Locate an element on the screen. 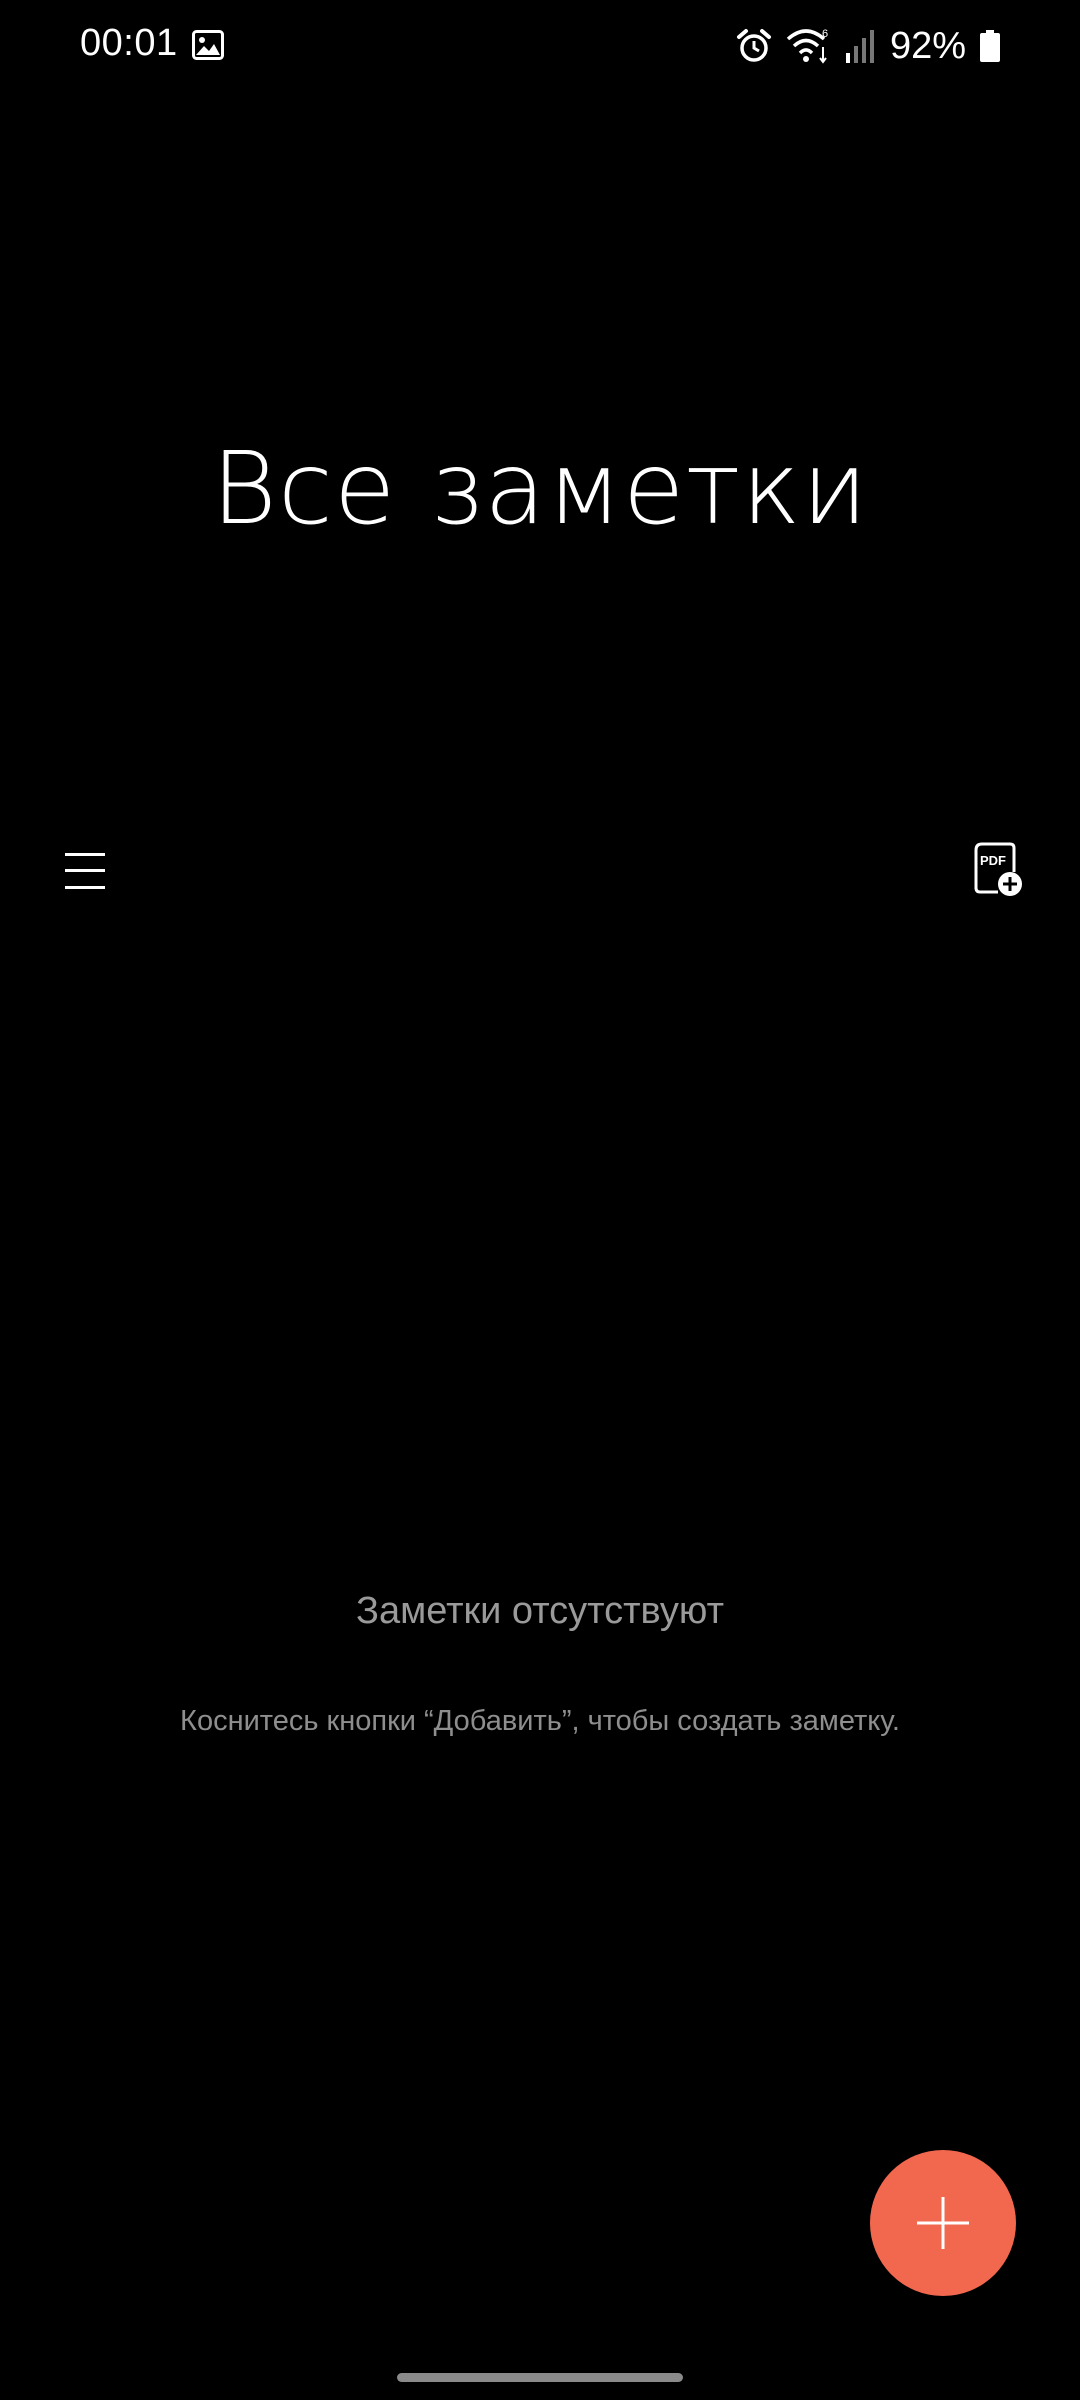  empty-state-title: Заметки отсутствуют is located at coordinates (540, 1611).